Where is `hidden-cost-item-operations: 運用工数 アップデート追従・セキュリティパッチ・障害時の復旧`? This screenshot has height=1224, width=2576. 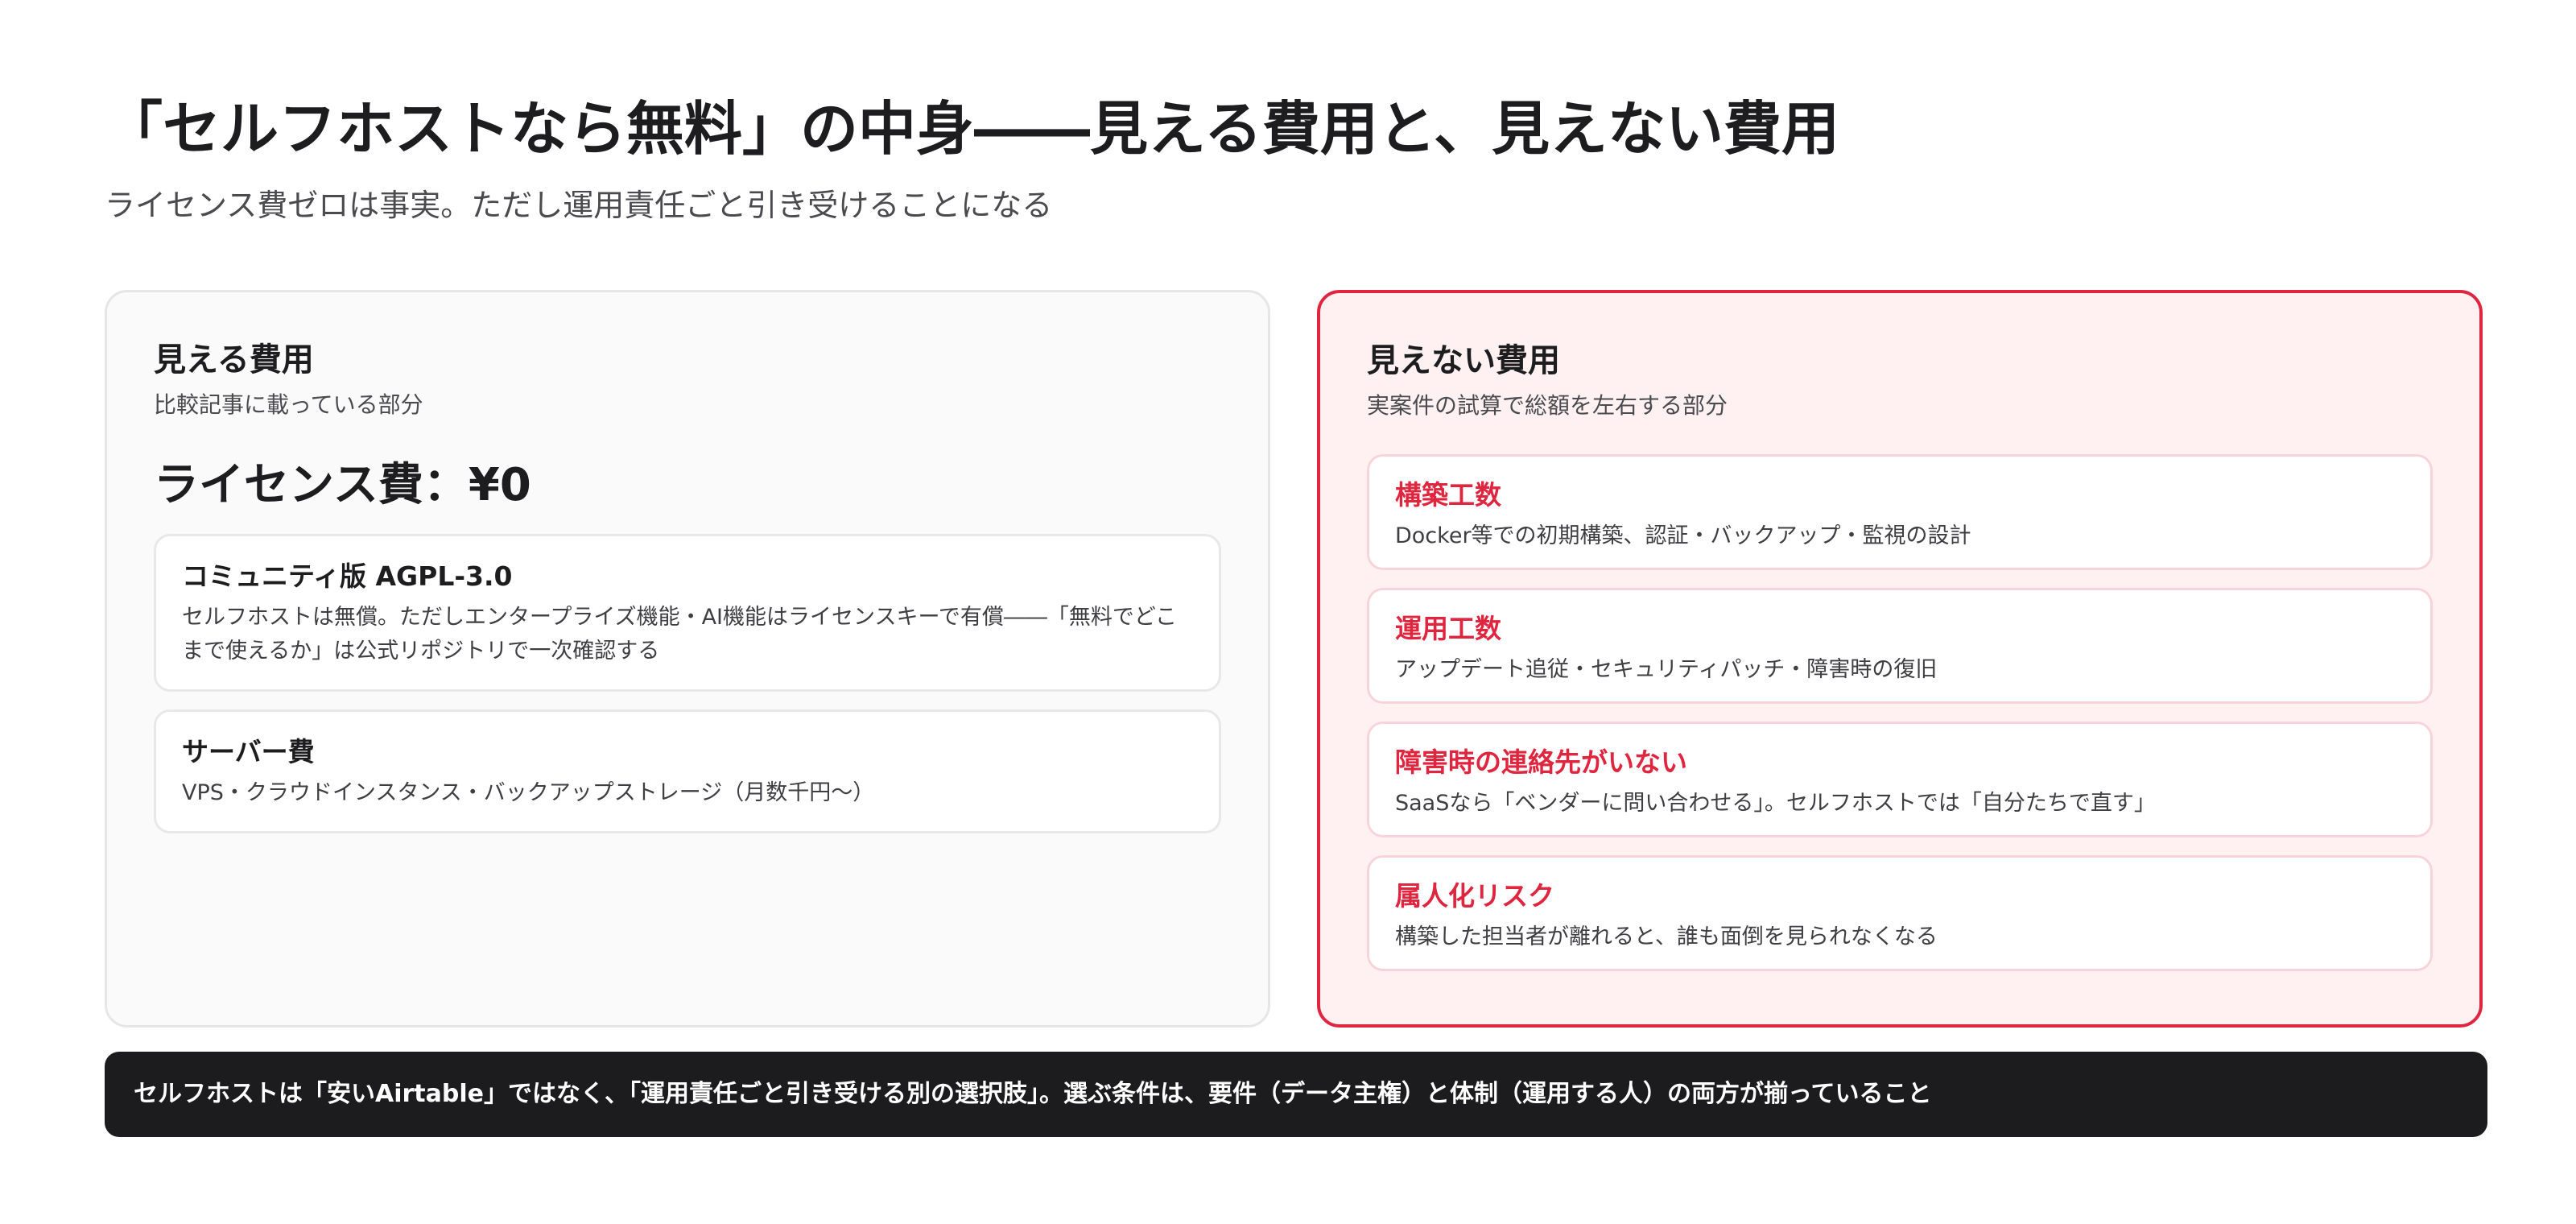 hidden-cost-item-operations: 運用工数 アップデート追従・セキュリティパッチ・障害時の復旧 is located at coordinates (1900, 646).